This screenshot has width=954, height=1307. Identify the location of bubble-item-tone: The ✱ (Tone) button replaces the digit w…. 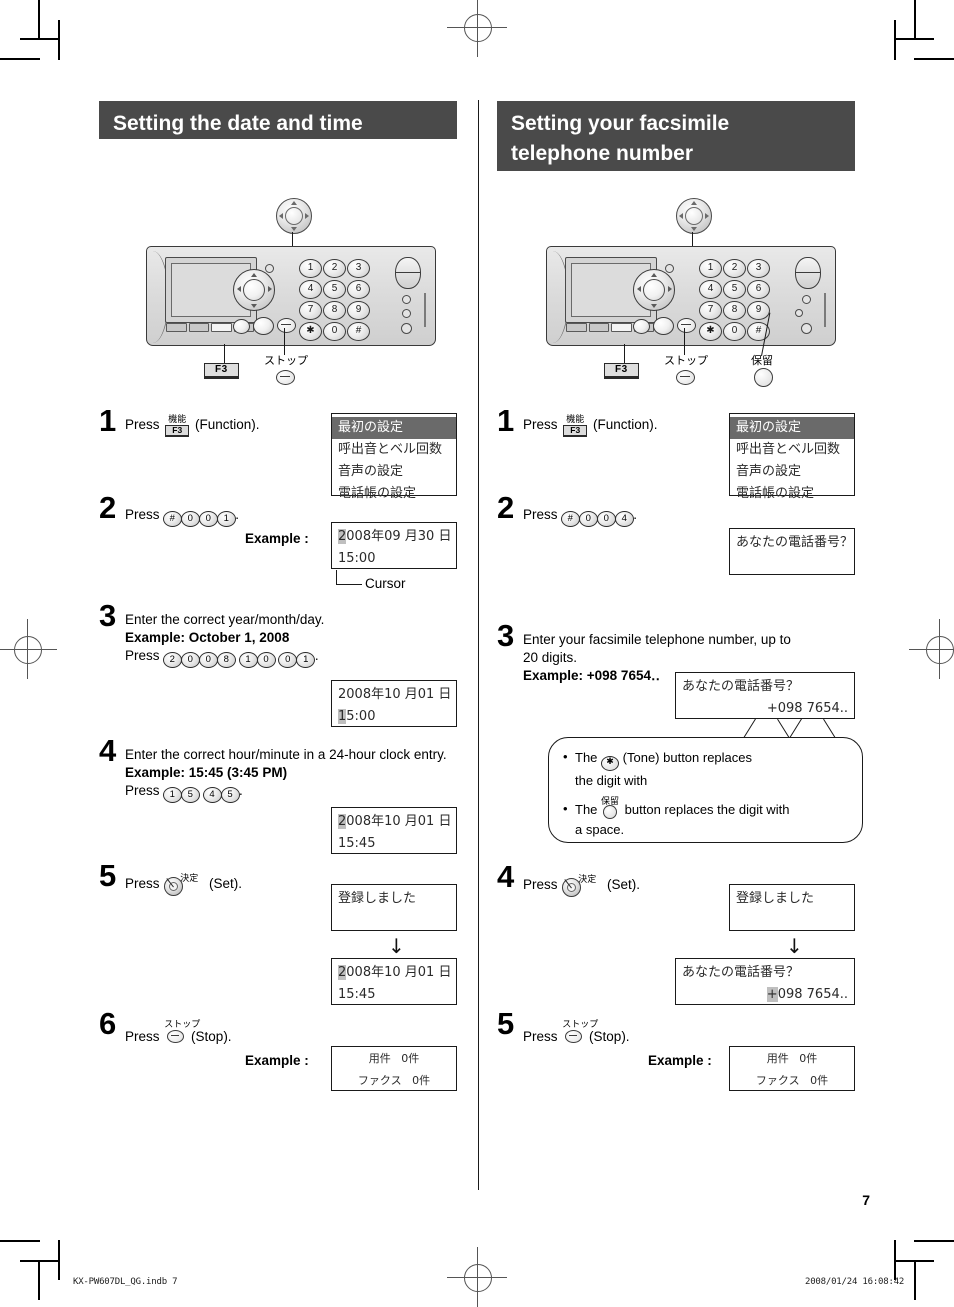
(706, 769).